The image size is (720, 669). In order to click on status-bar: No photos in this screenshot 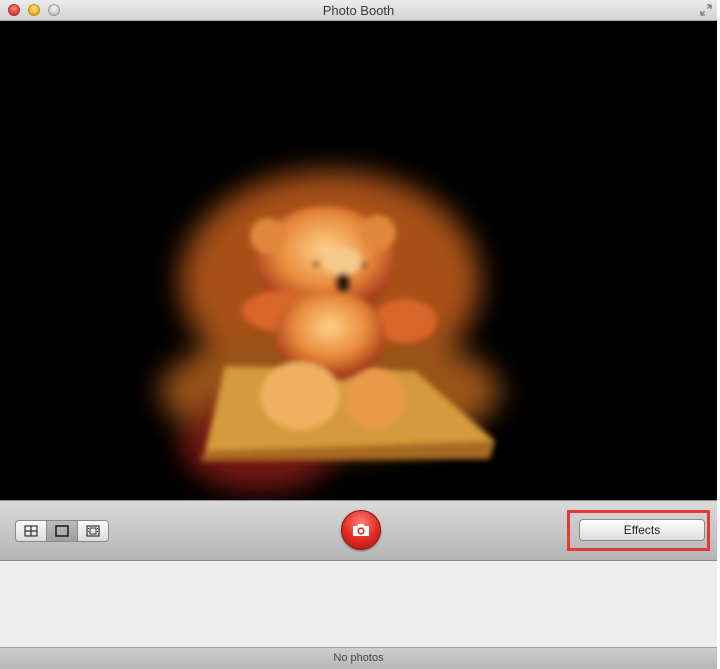, I will do `click(358, 658)`.